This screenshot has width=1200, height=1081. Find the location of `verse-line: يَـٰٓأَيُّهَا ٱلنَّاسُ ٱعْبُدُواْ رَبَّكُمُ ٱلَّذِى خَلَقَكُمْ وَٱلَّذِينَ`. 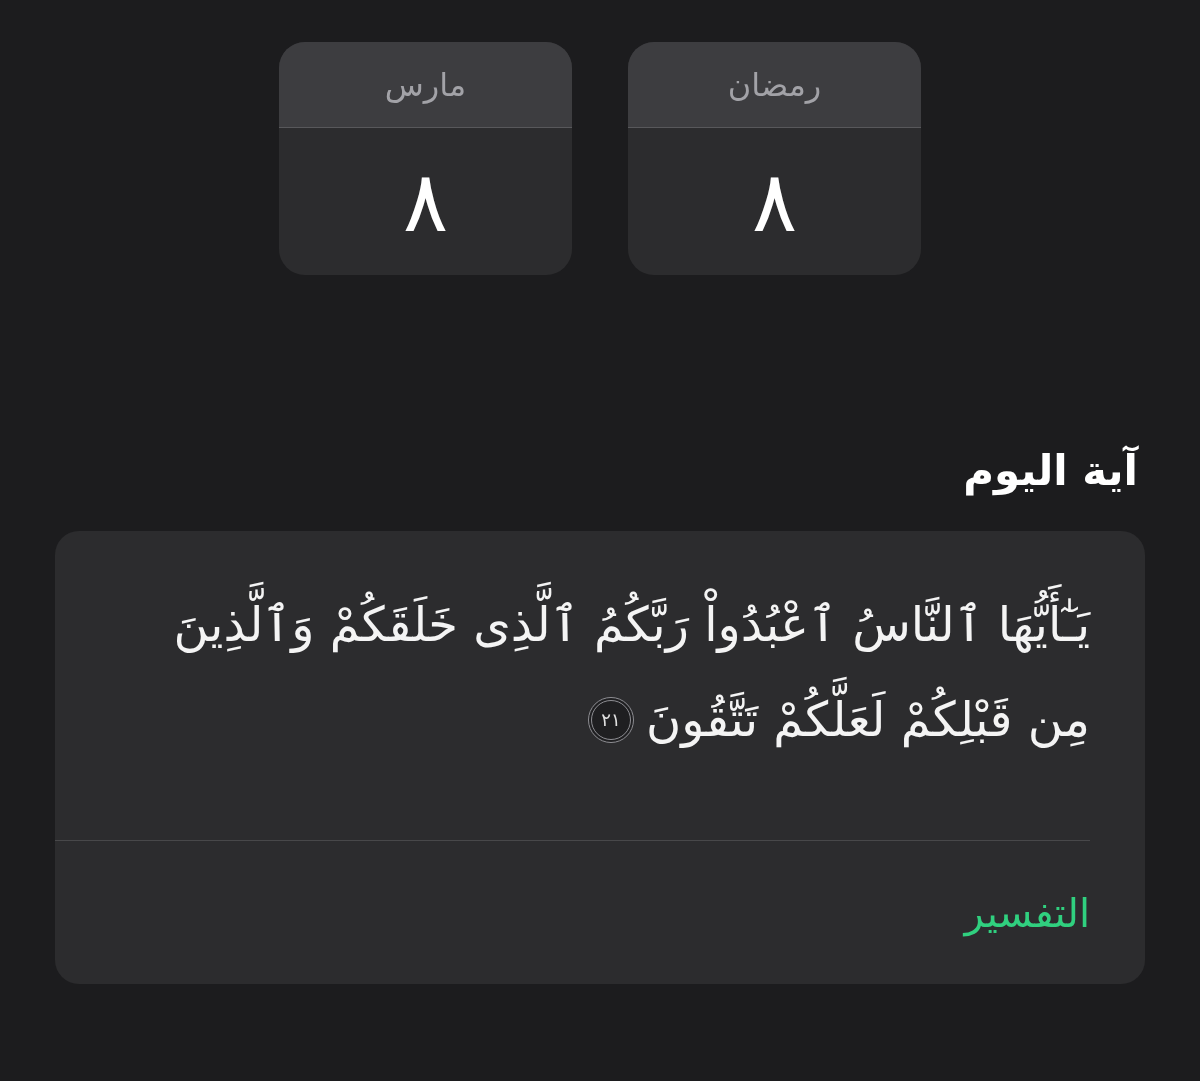

verse-line: يَـٰٓأَيُّهَا ٱلنَّاسُ ٱعْبُدُواْ رَبَّكُمُ ٱلَّذِى خَلَقَكُمْ وَٱلَّذِينَ is located at coordinates (631, 624).